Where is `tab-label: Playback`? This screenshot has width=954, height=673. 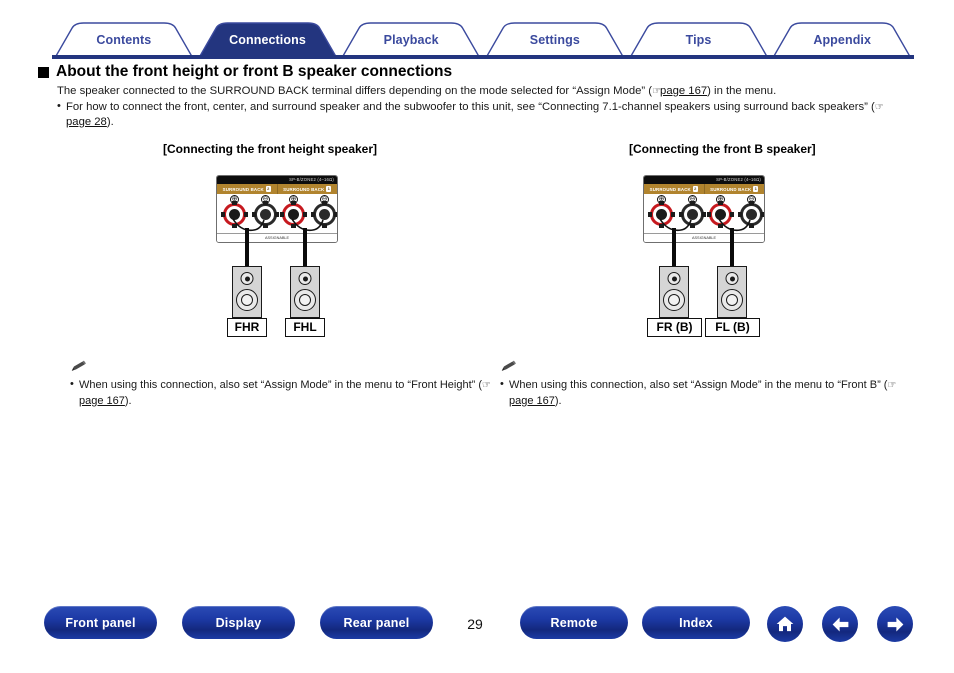 tab-label: Playback is located at coordinates (411, 40).